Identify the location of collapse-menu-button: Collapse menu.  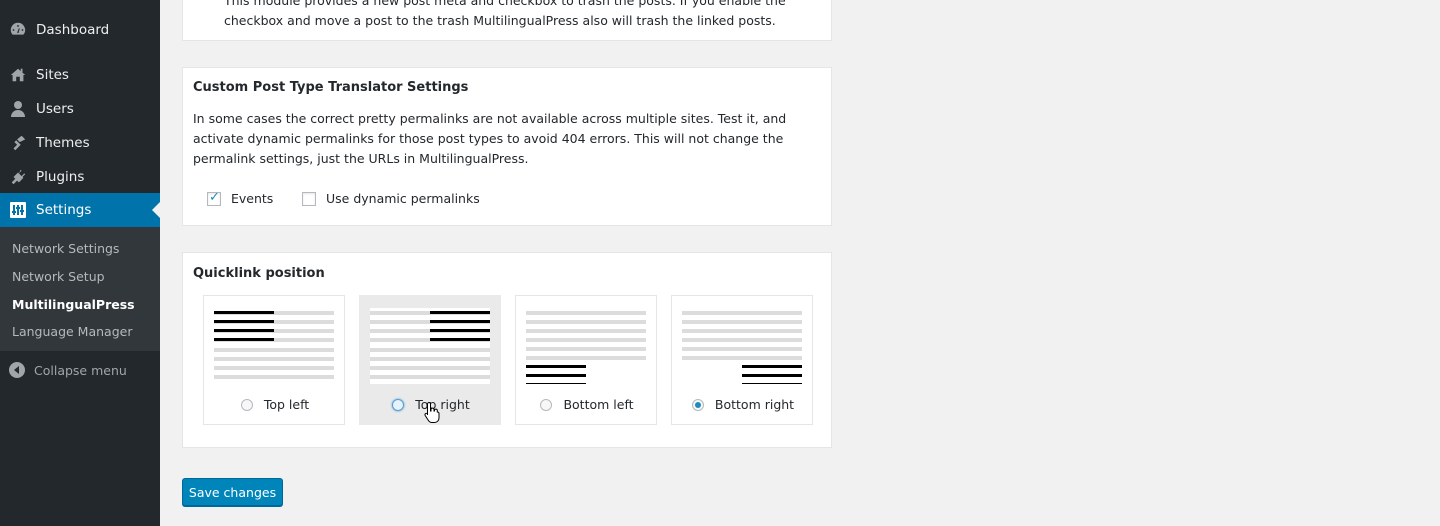
(80, 370).